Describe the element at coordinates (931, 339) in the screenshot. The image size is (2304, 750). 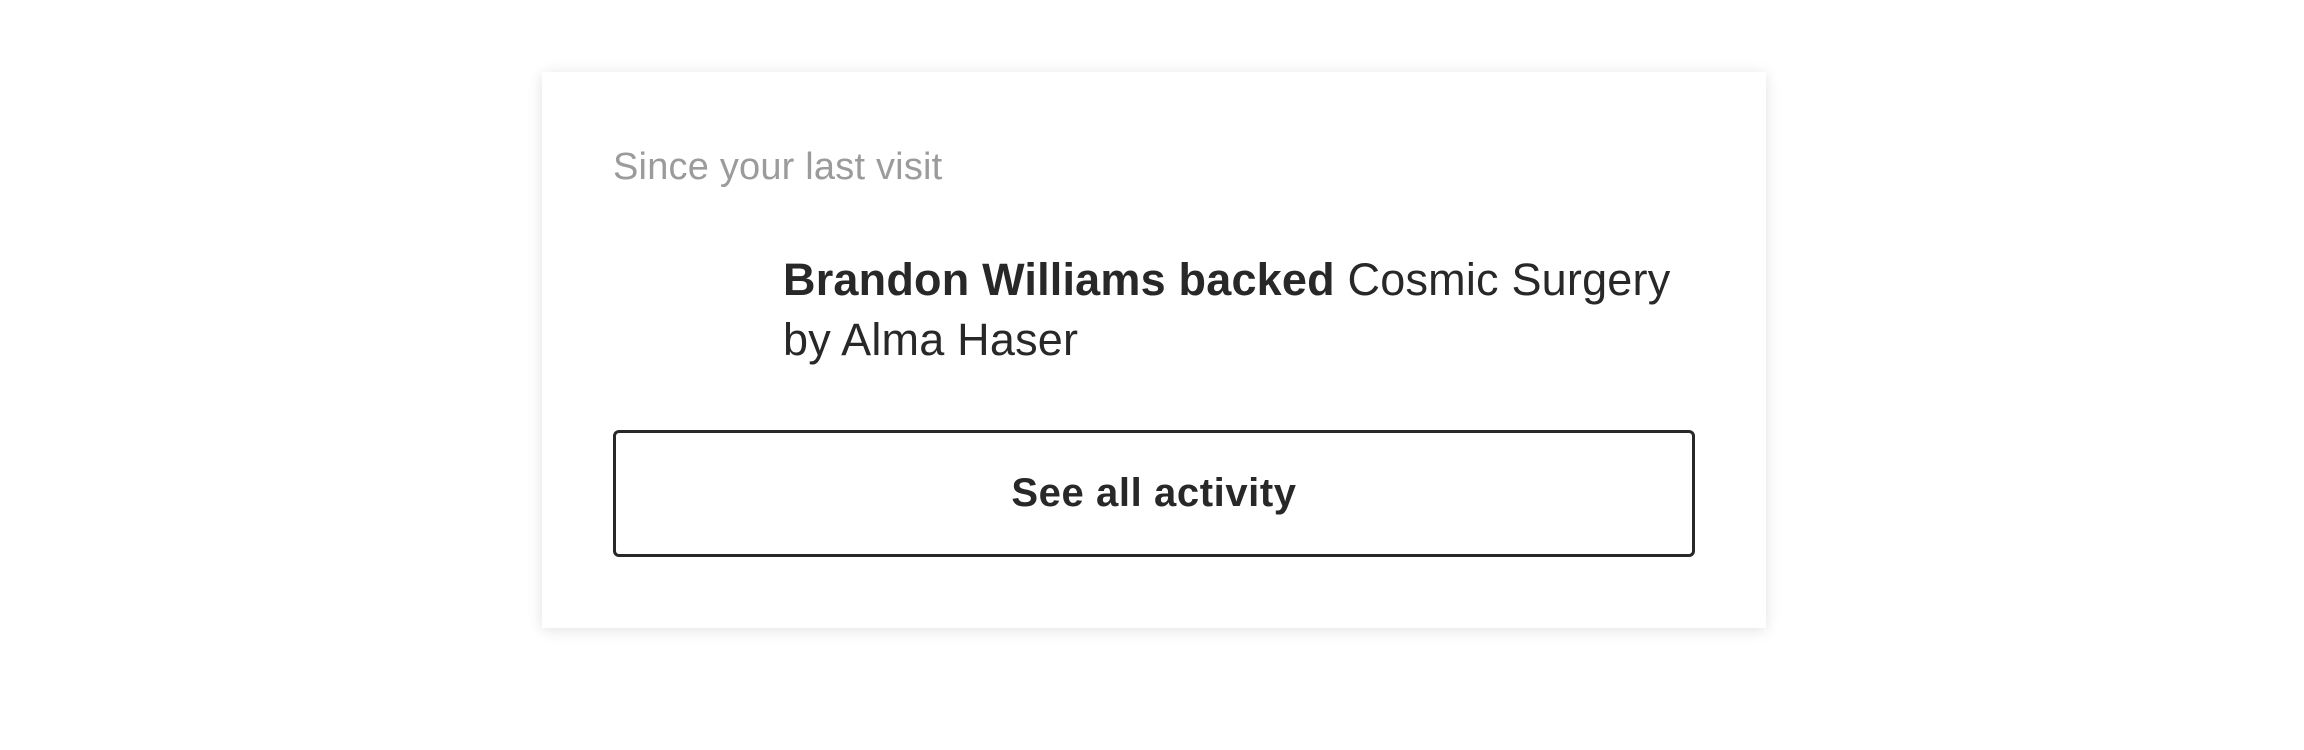
I see `activity-project-creator: by Alma Haser` at that location.